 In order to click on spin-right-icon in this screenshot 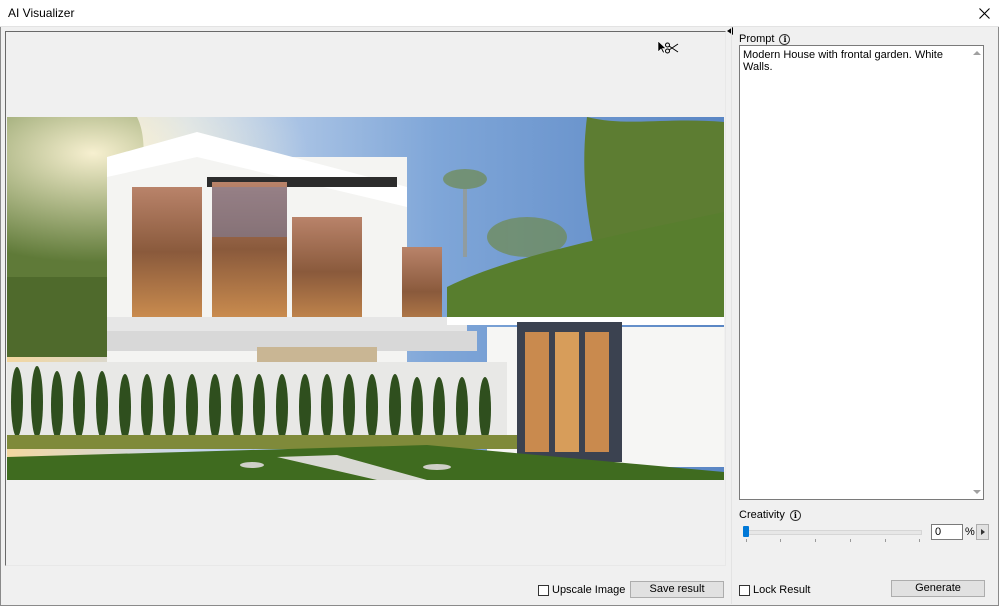, I will do `click(982, 532)`.